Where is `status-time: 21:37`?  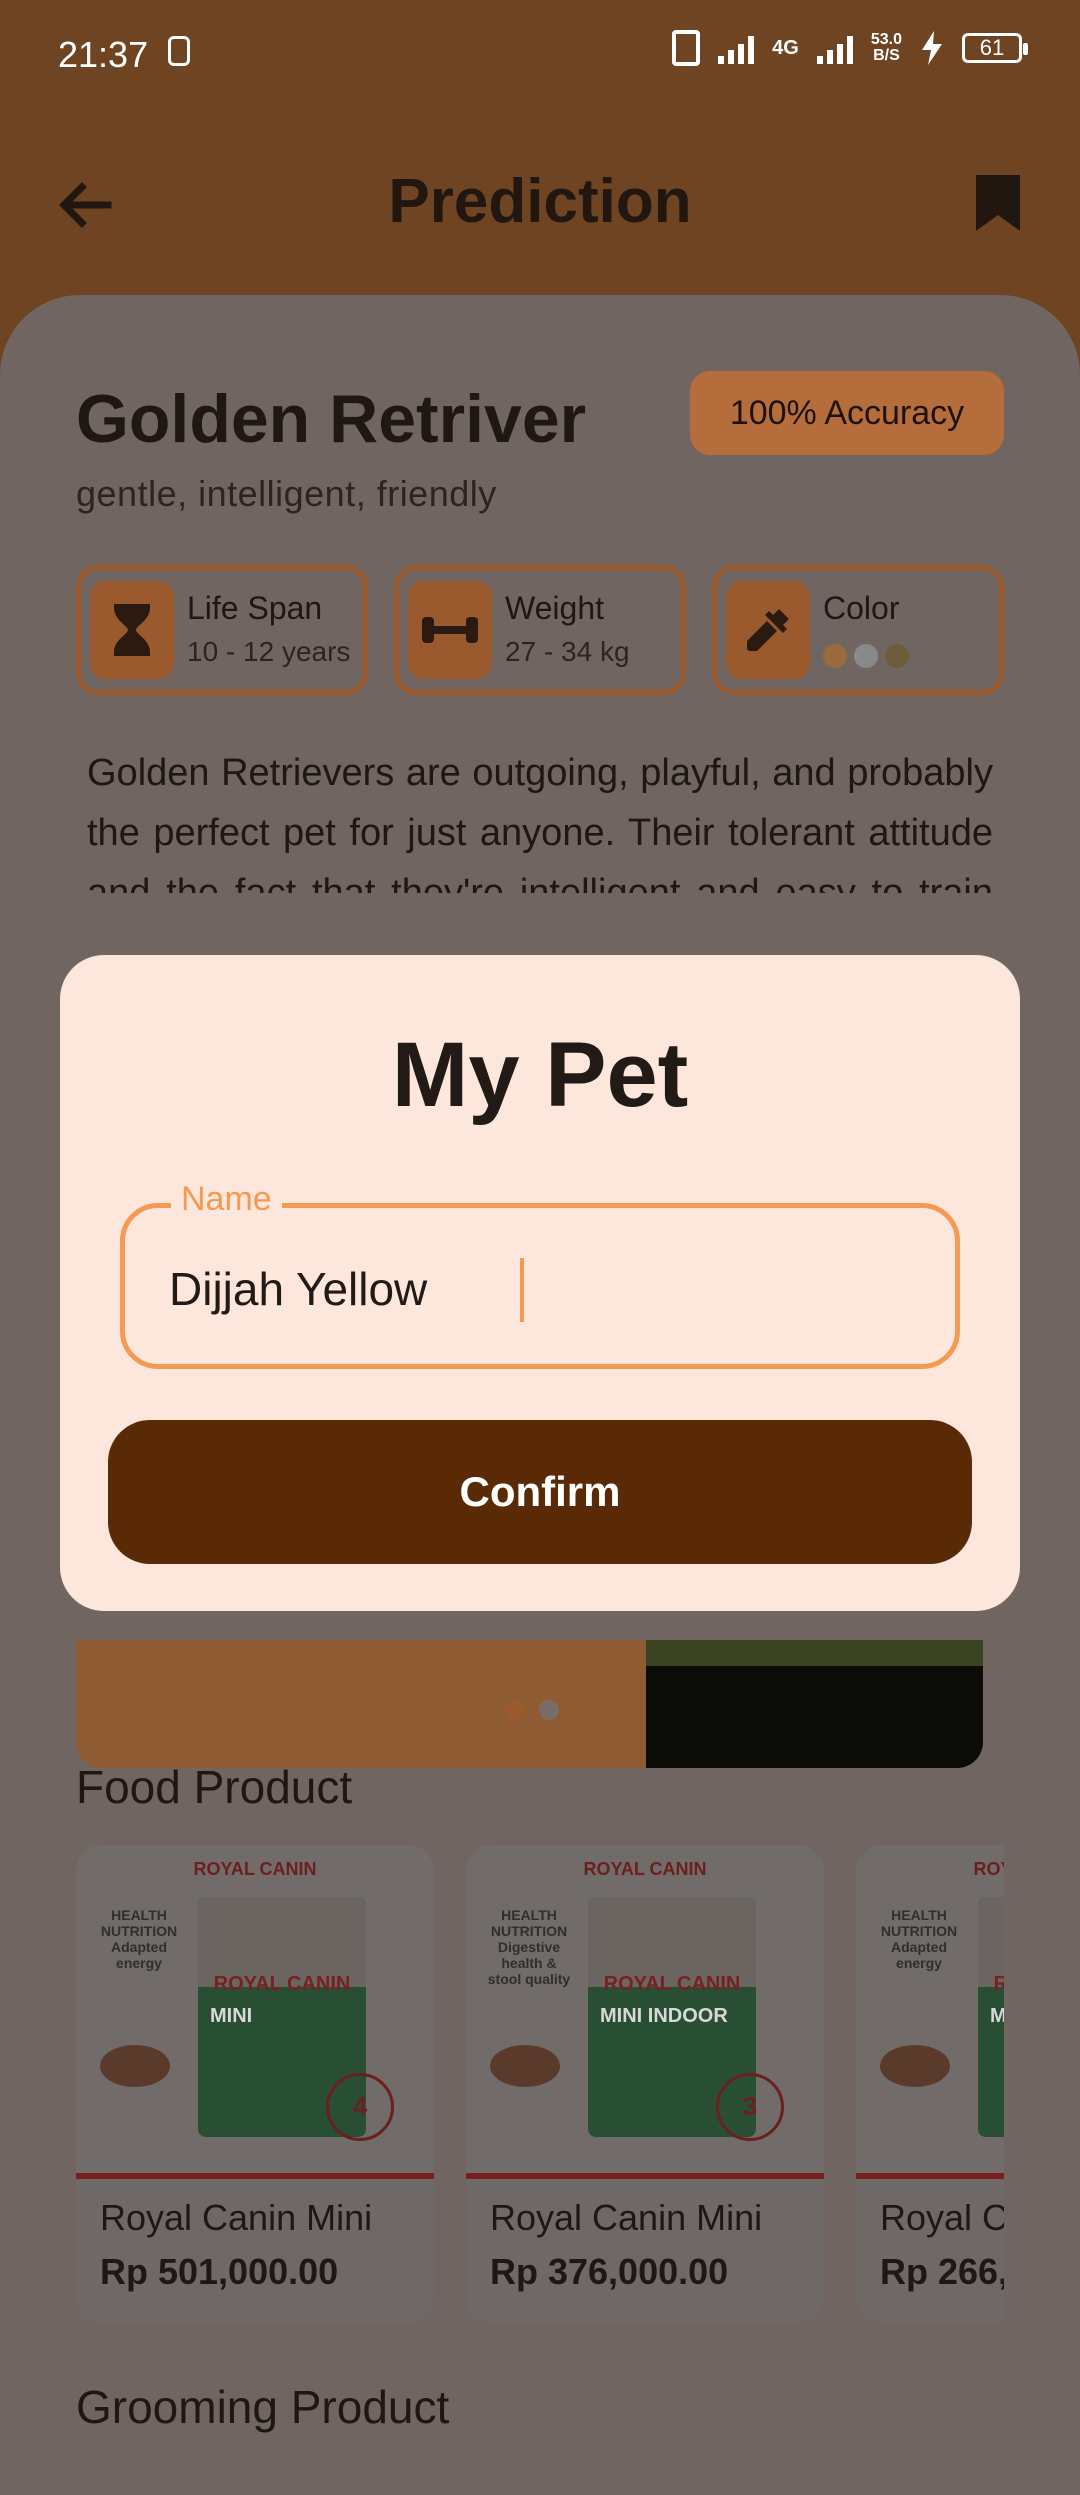 status-time: 21:37 is located at coordinates (103, 54).